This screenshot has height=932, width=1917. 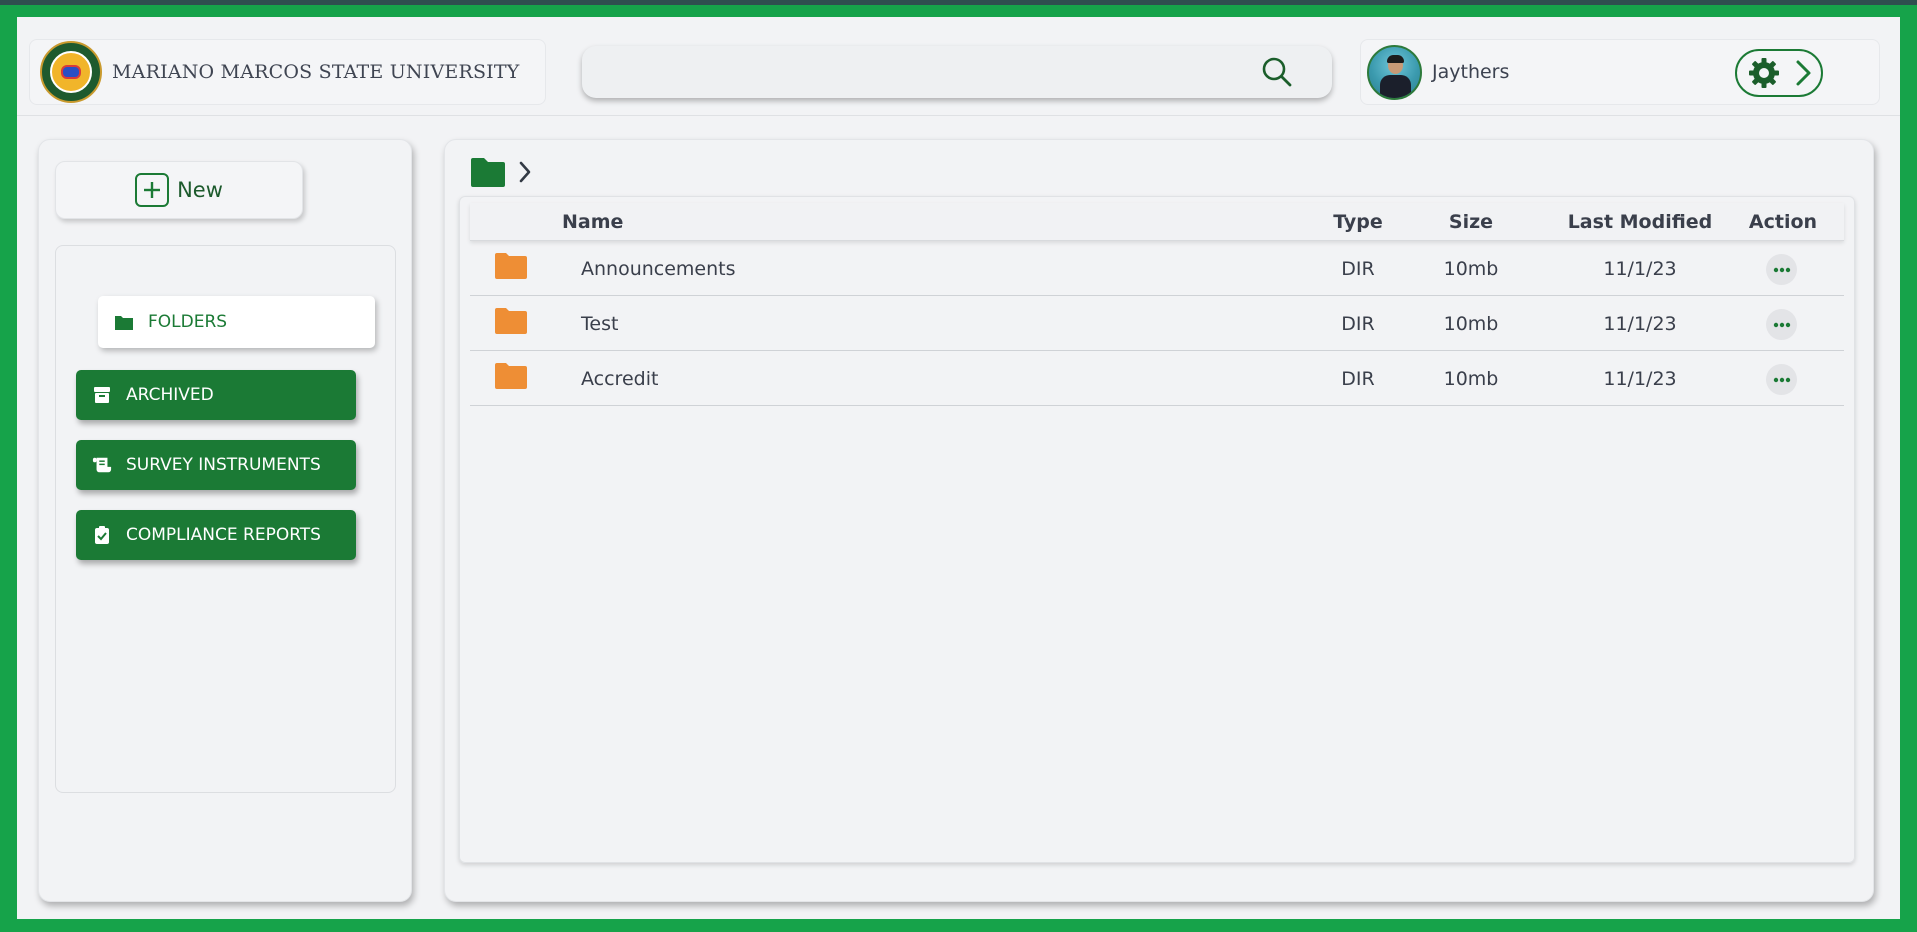 What do you see at coordinates (170, 395) in the screenshot?
I see `sidebar-item-label: ARCHIVED` at bounding box center [170, 395].